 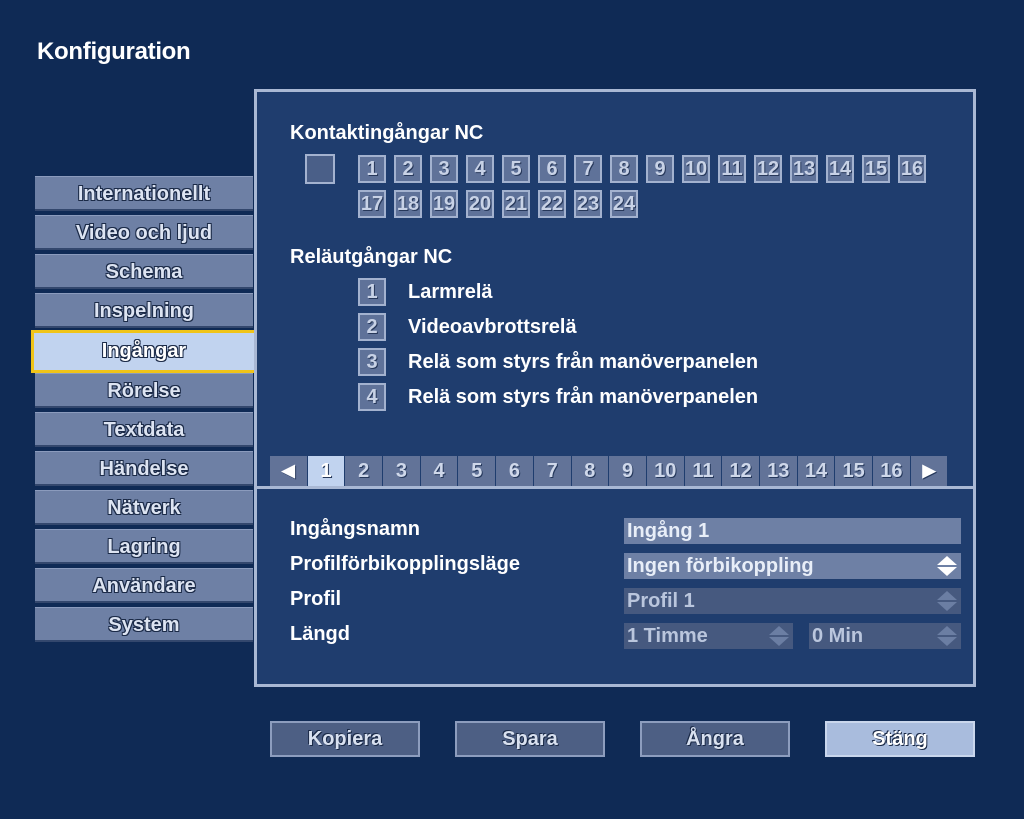 I want to click on inputs-heading: Kontaktingångar NC, so click(x=387, y=133).